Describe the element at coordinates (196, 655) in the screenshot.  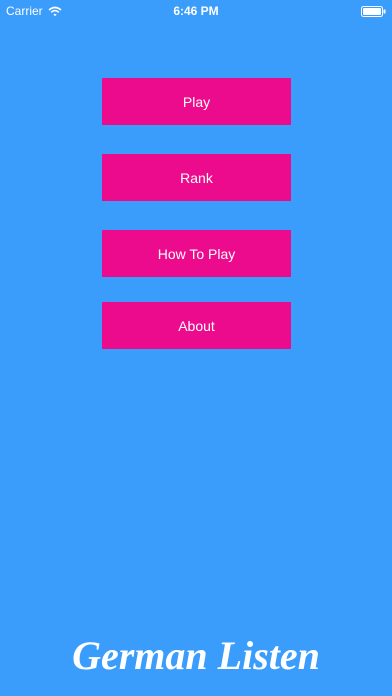
I see `app-title: German Listen` at that location.